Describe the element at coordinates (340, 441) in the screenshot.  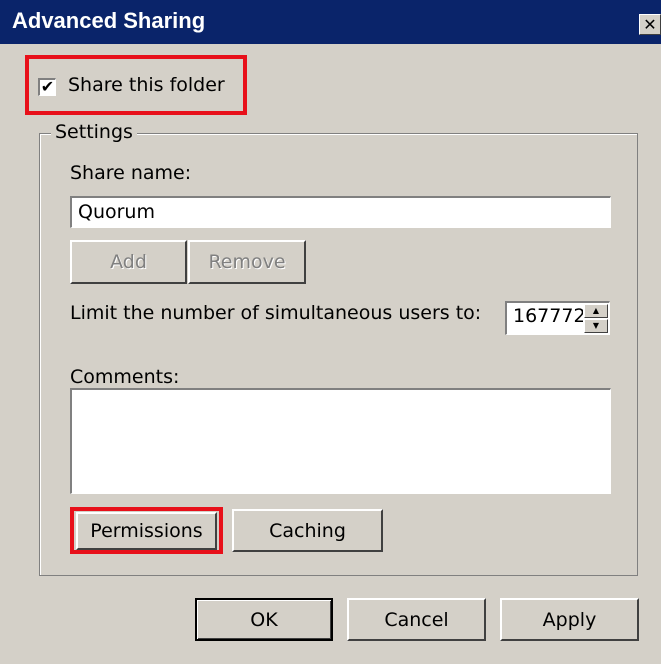
I see `comments-textarea` at that location.